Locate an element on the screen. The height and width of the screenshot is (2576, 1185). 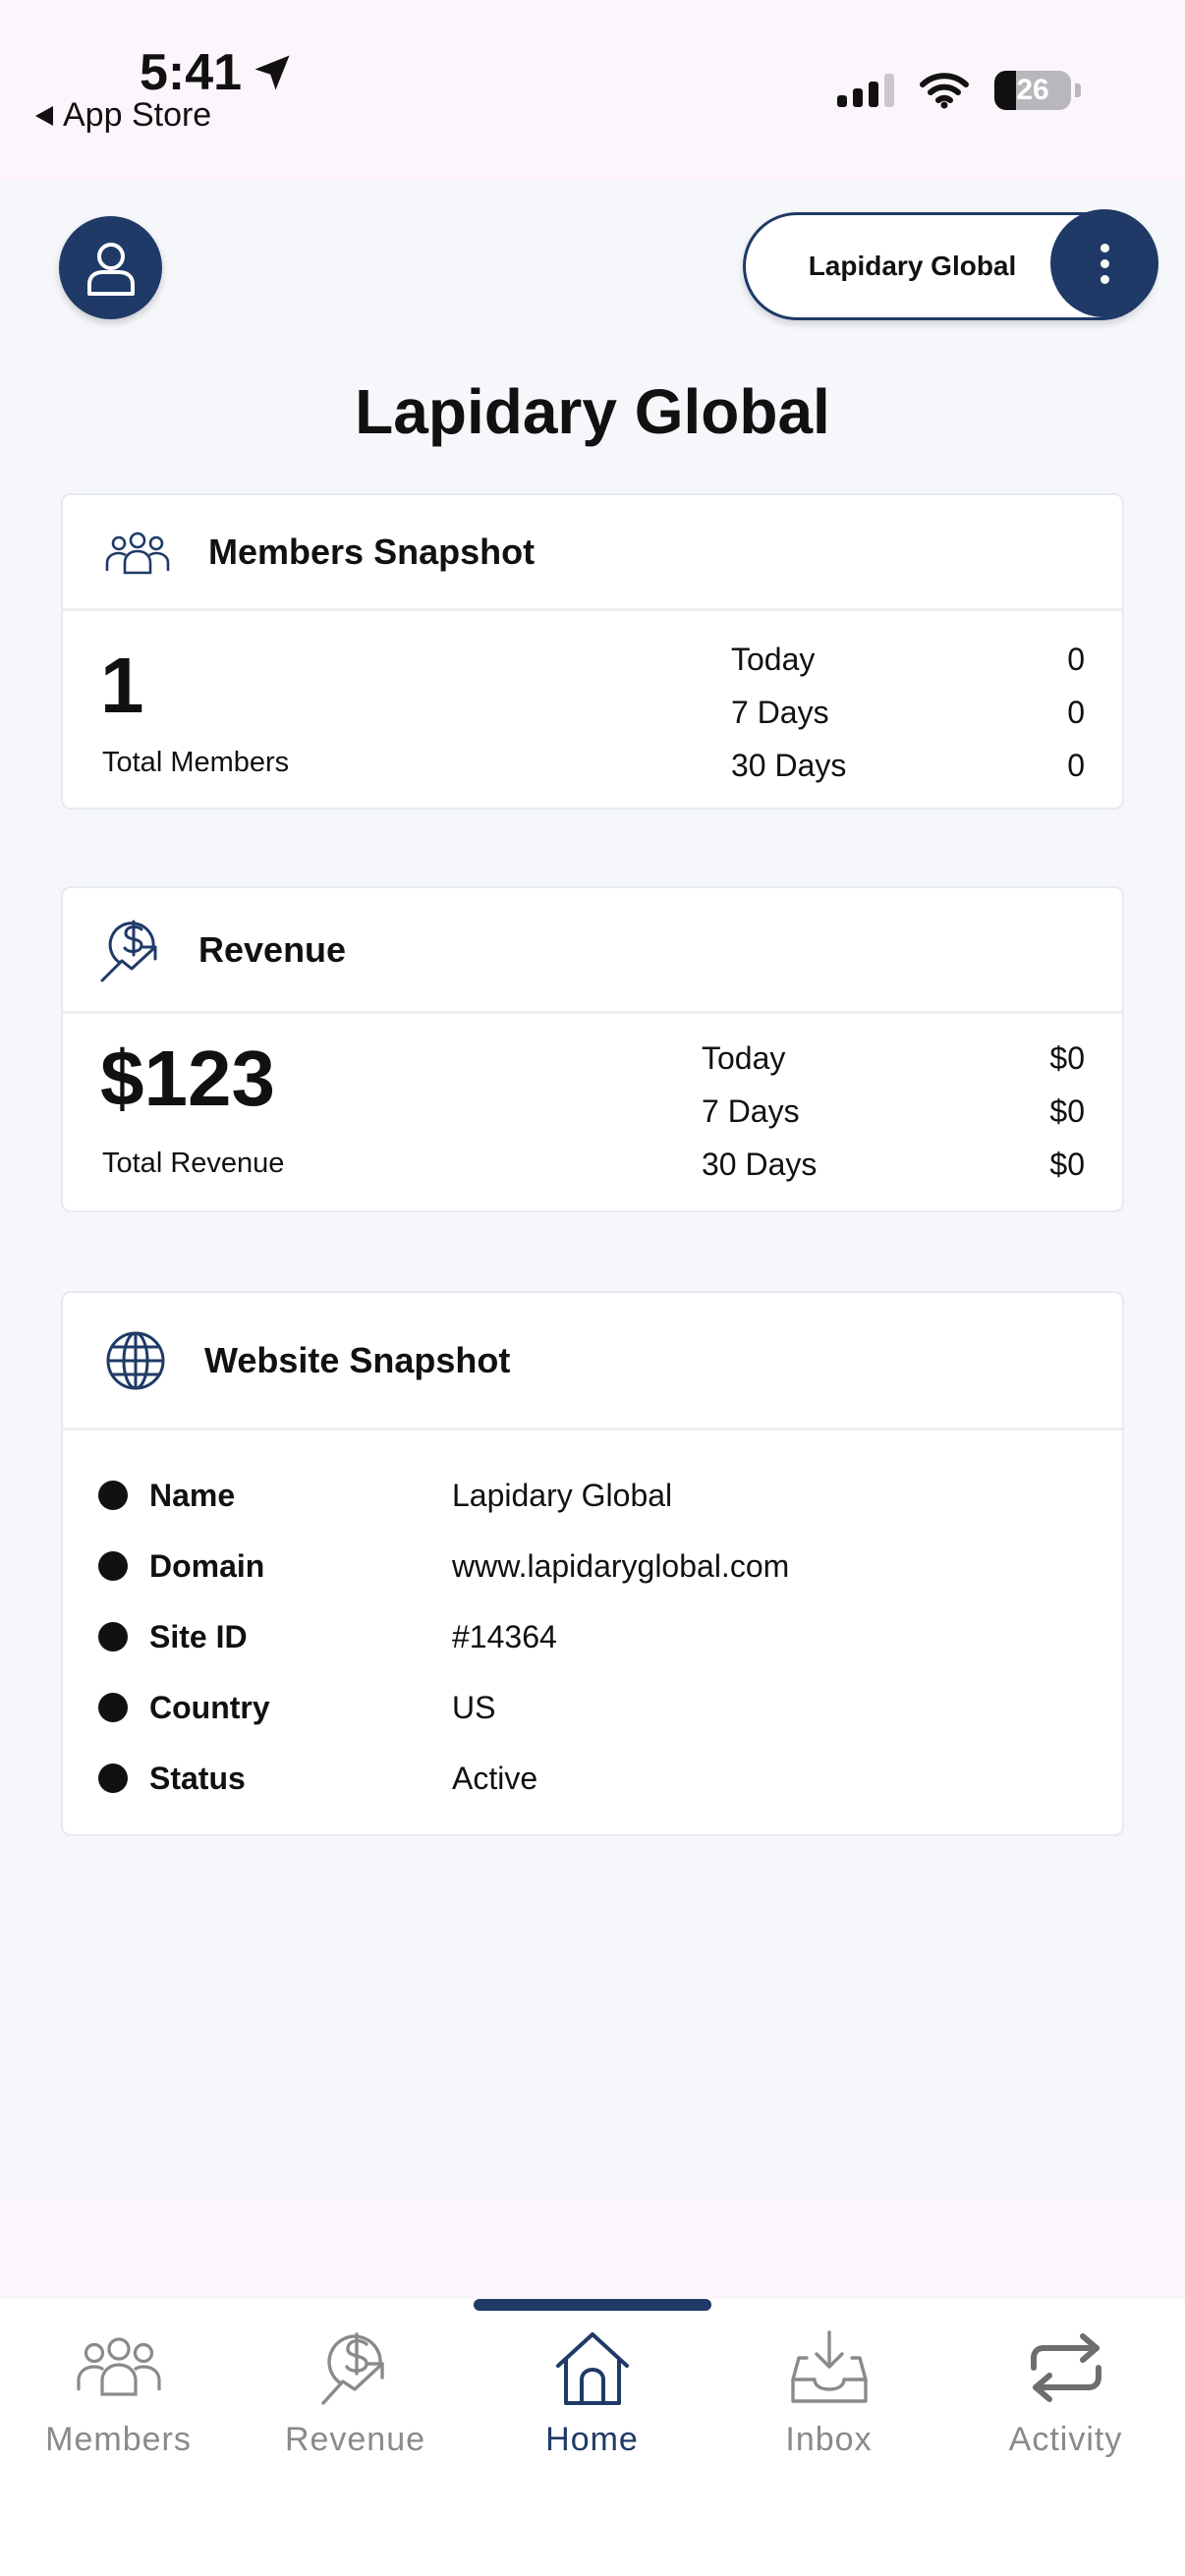
info-value: US is located at coordinates (474, 1707).